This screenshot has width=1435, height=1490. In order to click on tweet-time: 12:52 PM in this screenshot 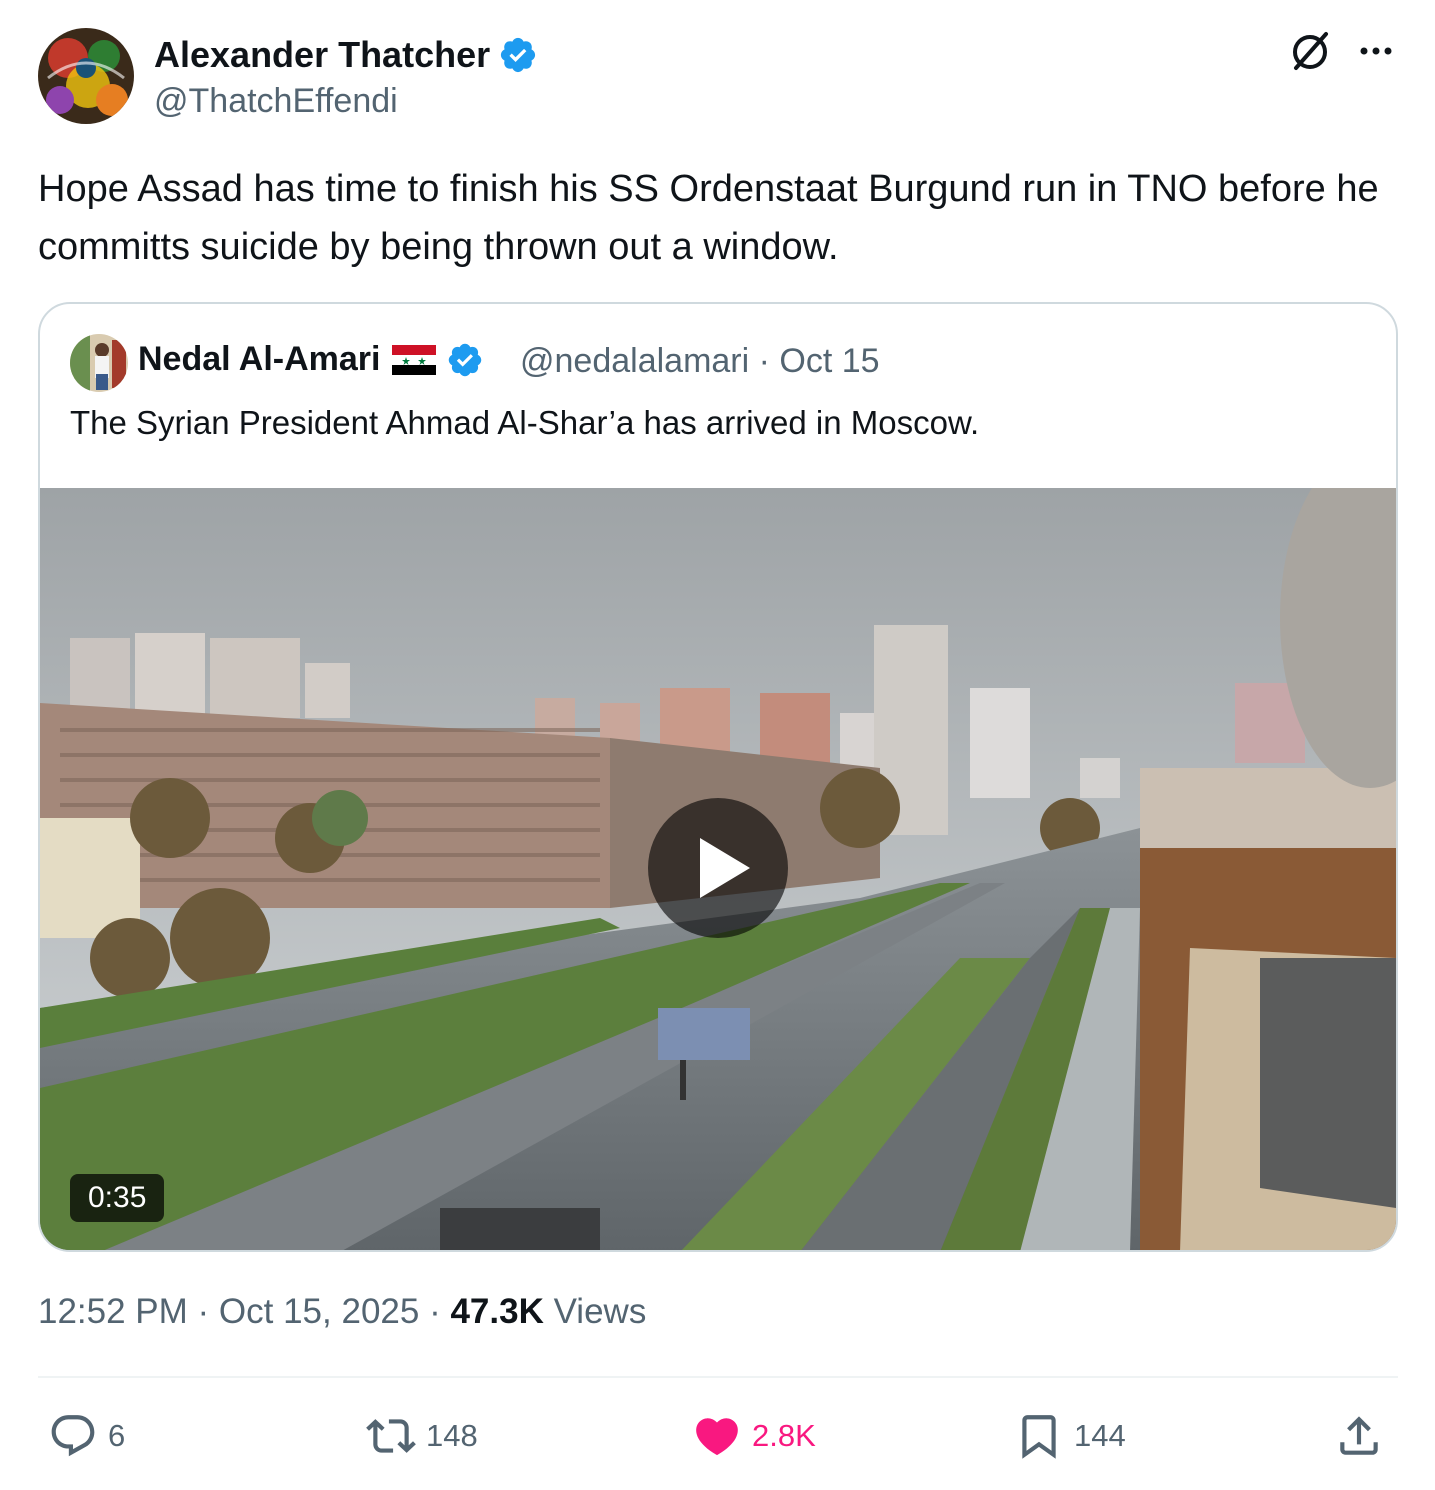, I will do `click(113, 1311)`.